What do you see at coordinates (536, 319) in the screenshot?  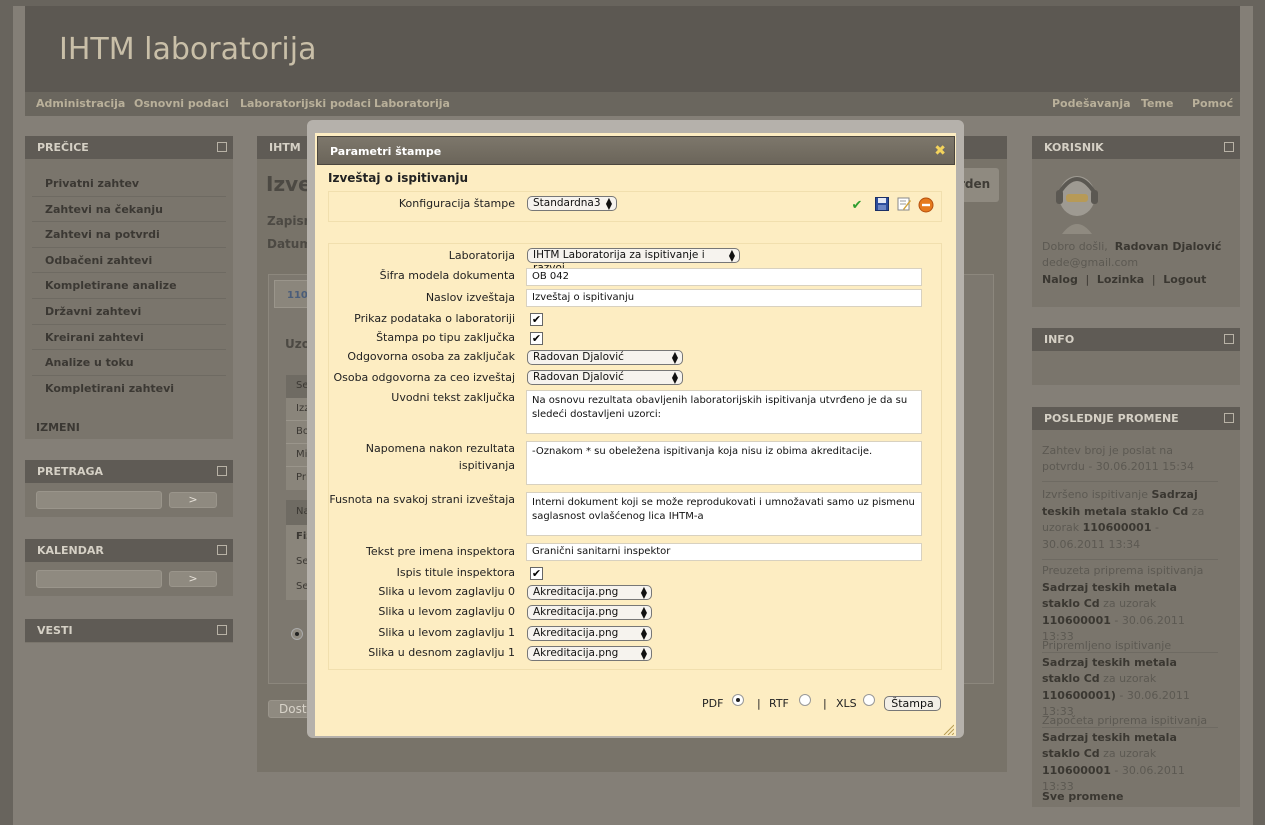 I see `prikaz-checkbox: ✔` at bounding box center [536, 319].